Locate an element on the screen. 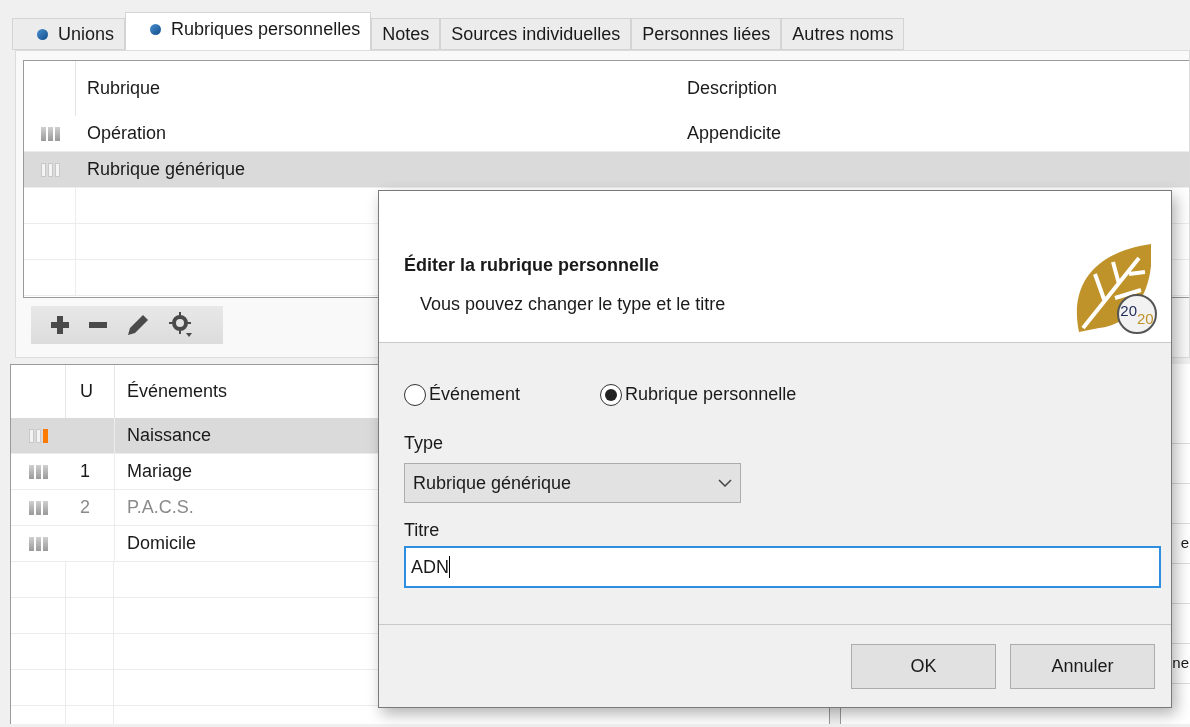  field-label: Titre is located at coordinates (422, 530).